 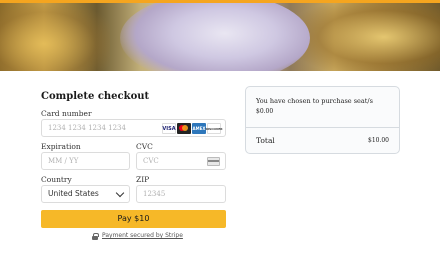 I want to click on expiration-placeholder: MM / YY, so click(x=63, y=161).